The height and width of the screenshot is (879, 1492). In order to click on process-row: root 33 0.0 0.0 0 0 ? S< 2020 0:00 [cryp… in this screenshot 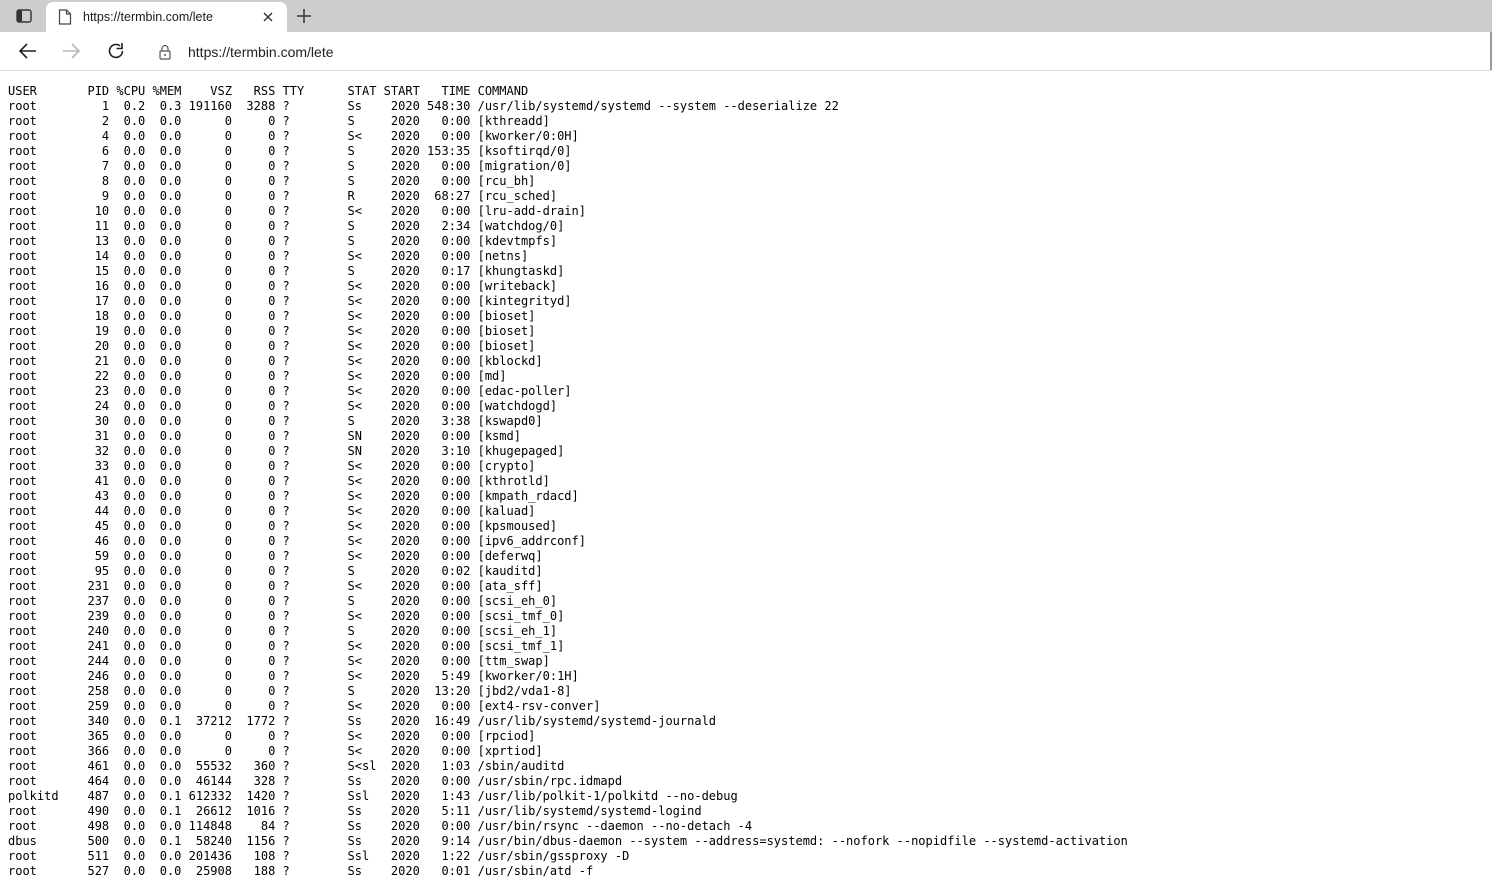, I will do `click(272, 466)`.